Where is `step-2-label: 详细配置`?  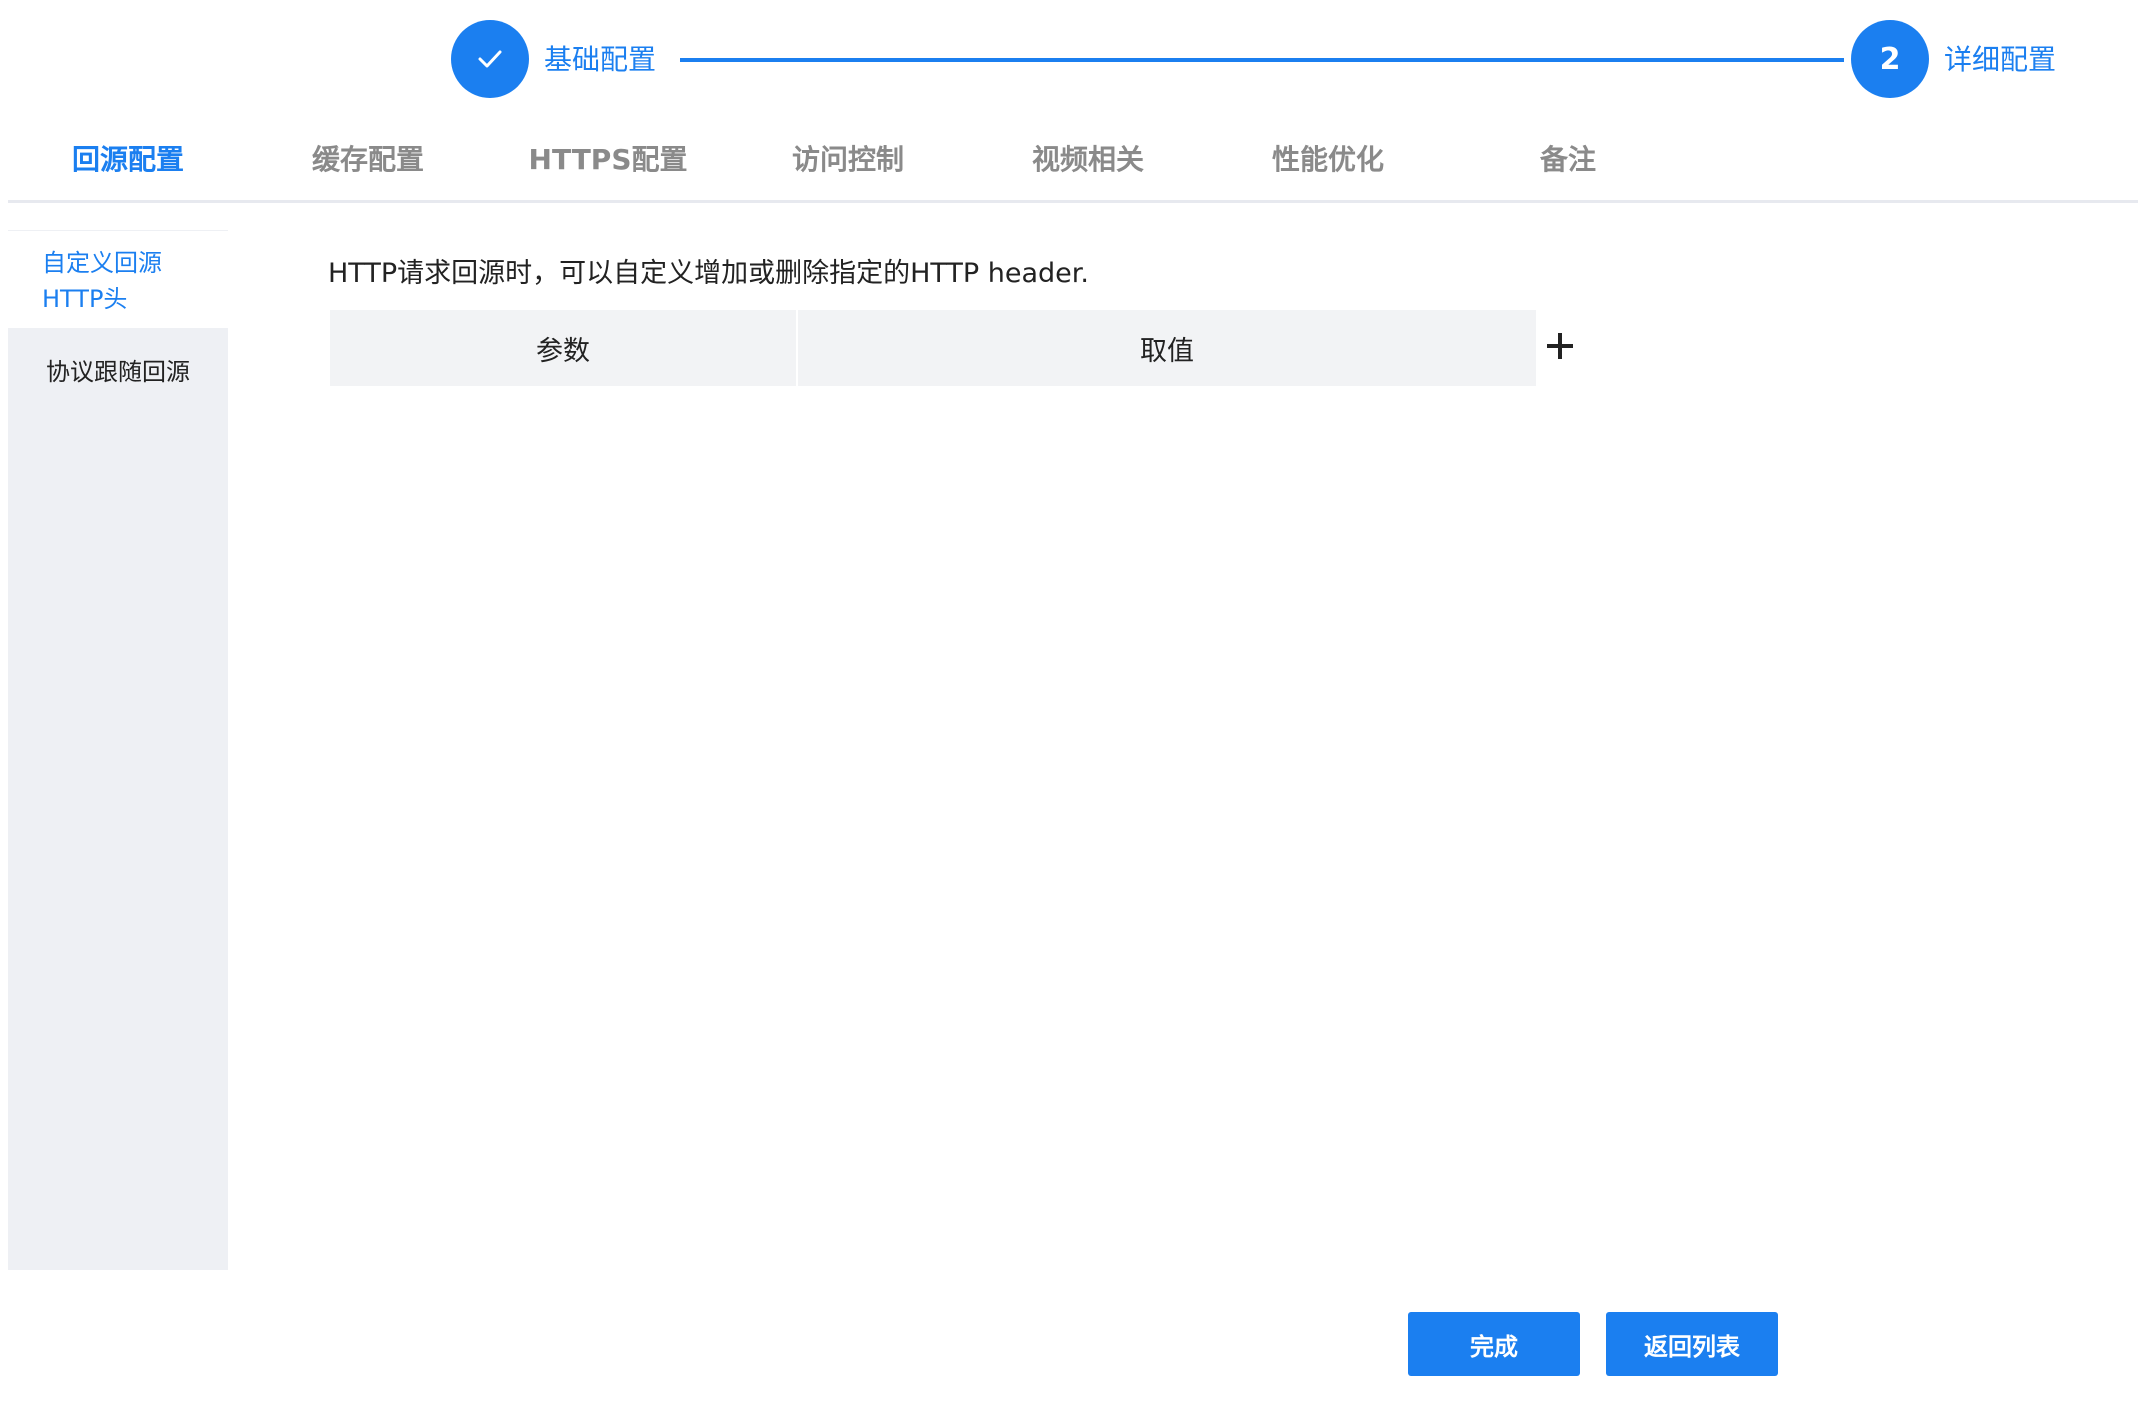 step-2-label: 详细配置 is located at coordinates (2000, 59).